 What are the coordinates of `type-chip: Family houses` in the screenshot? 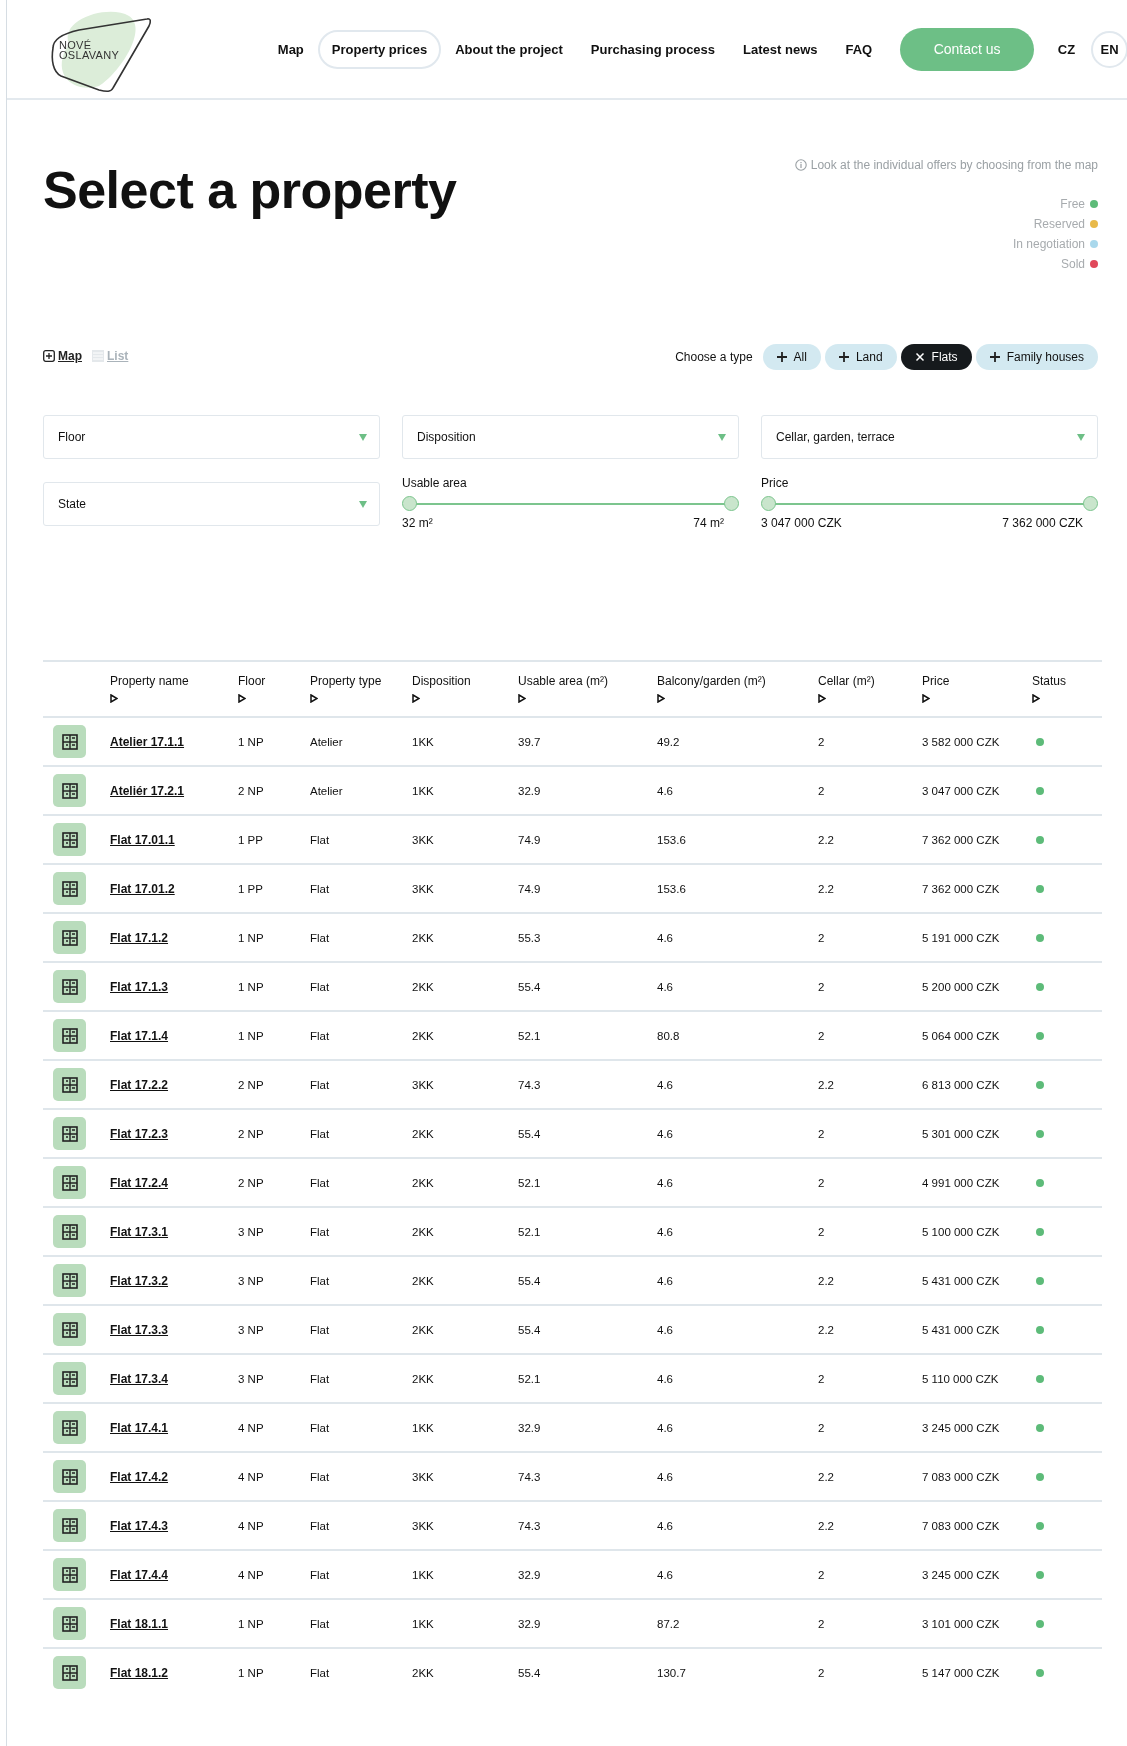 It's located at (1036, 357).